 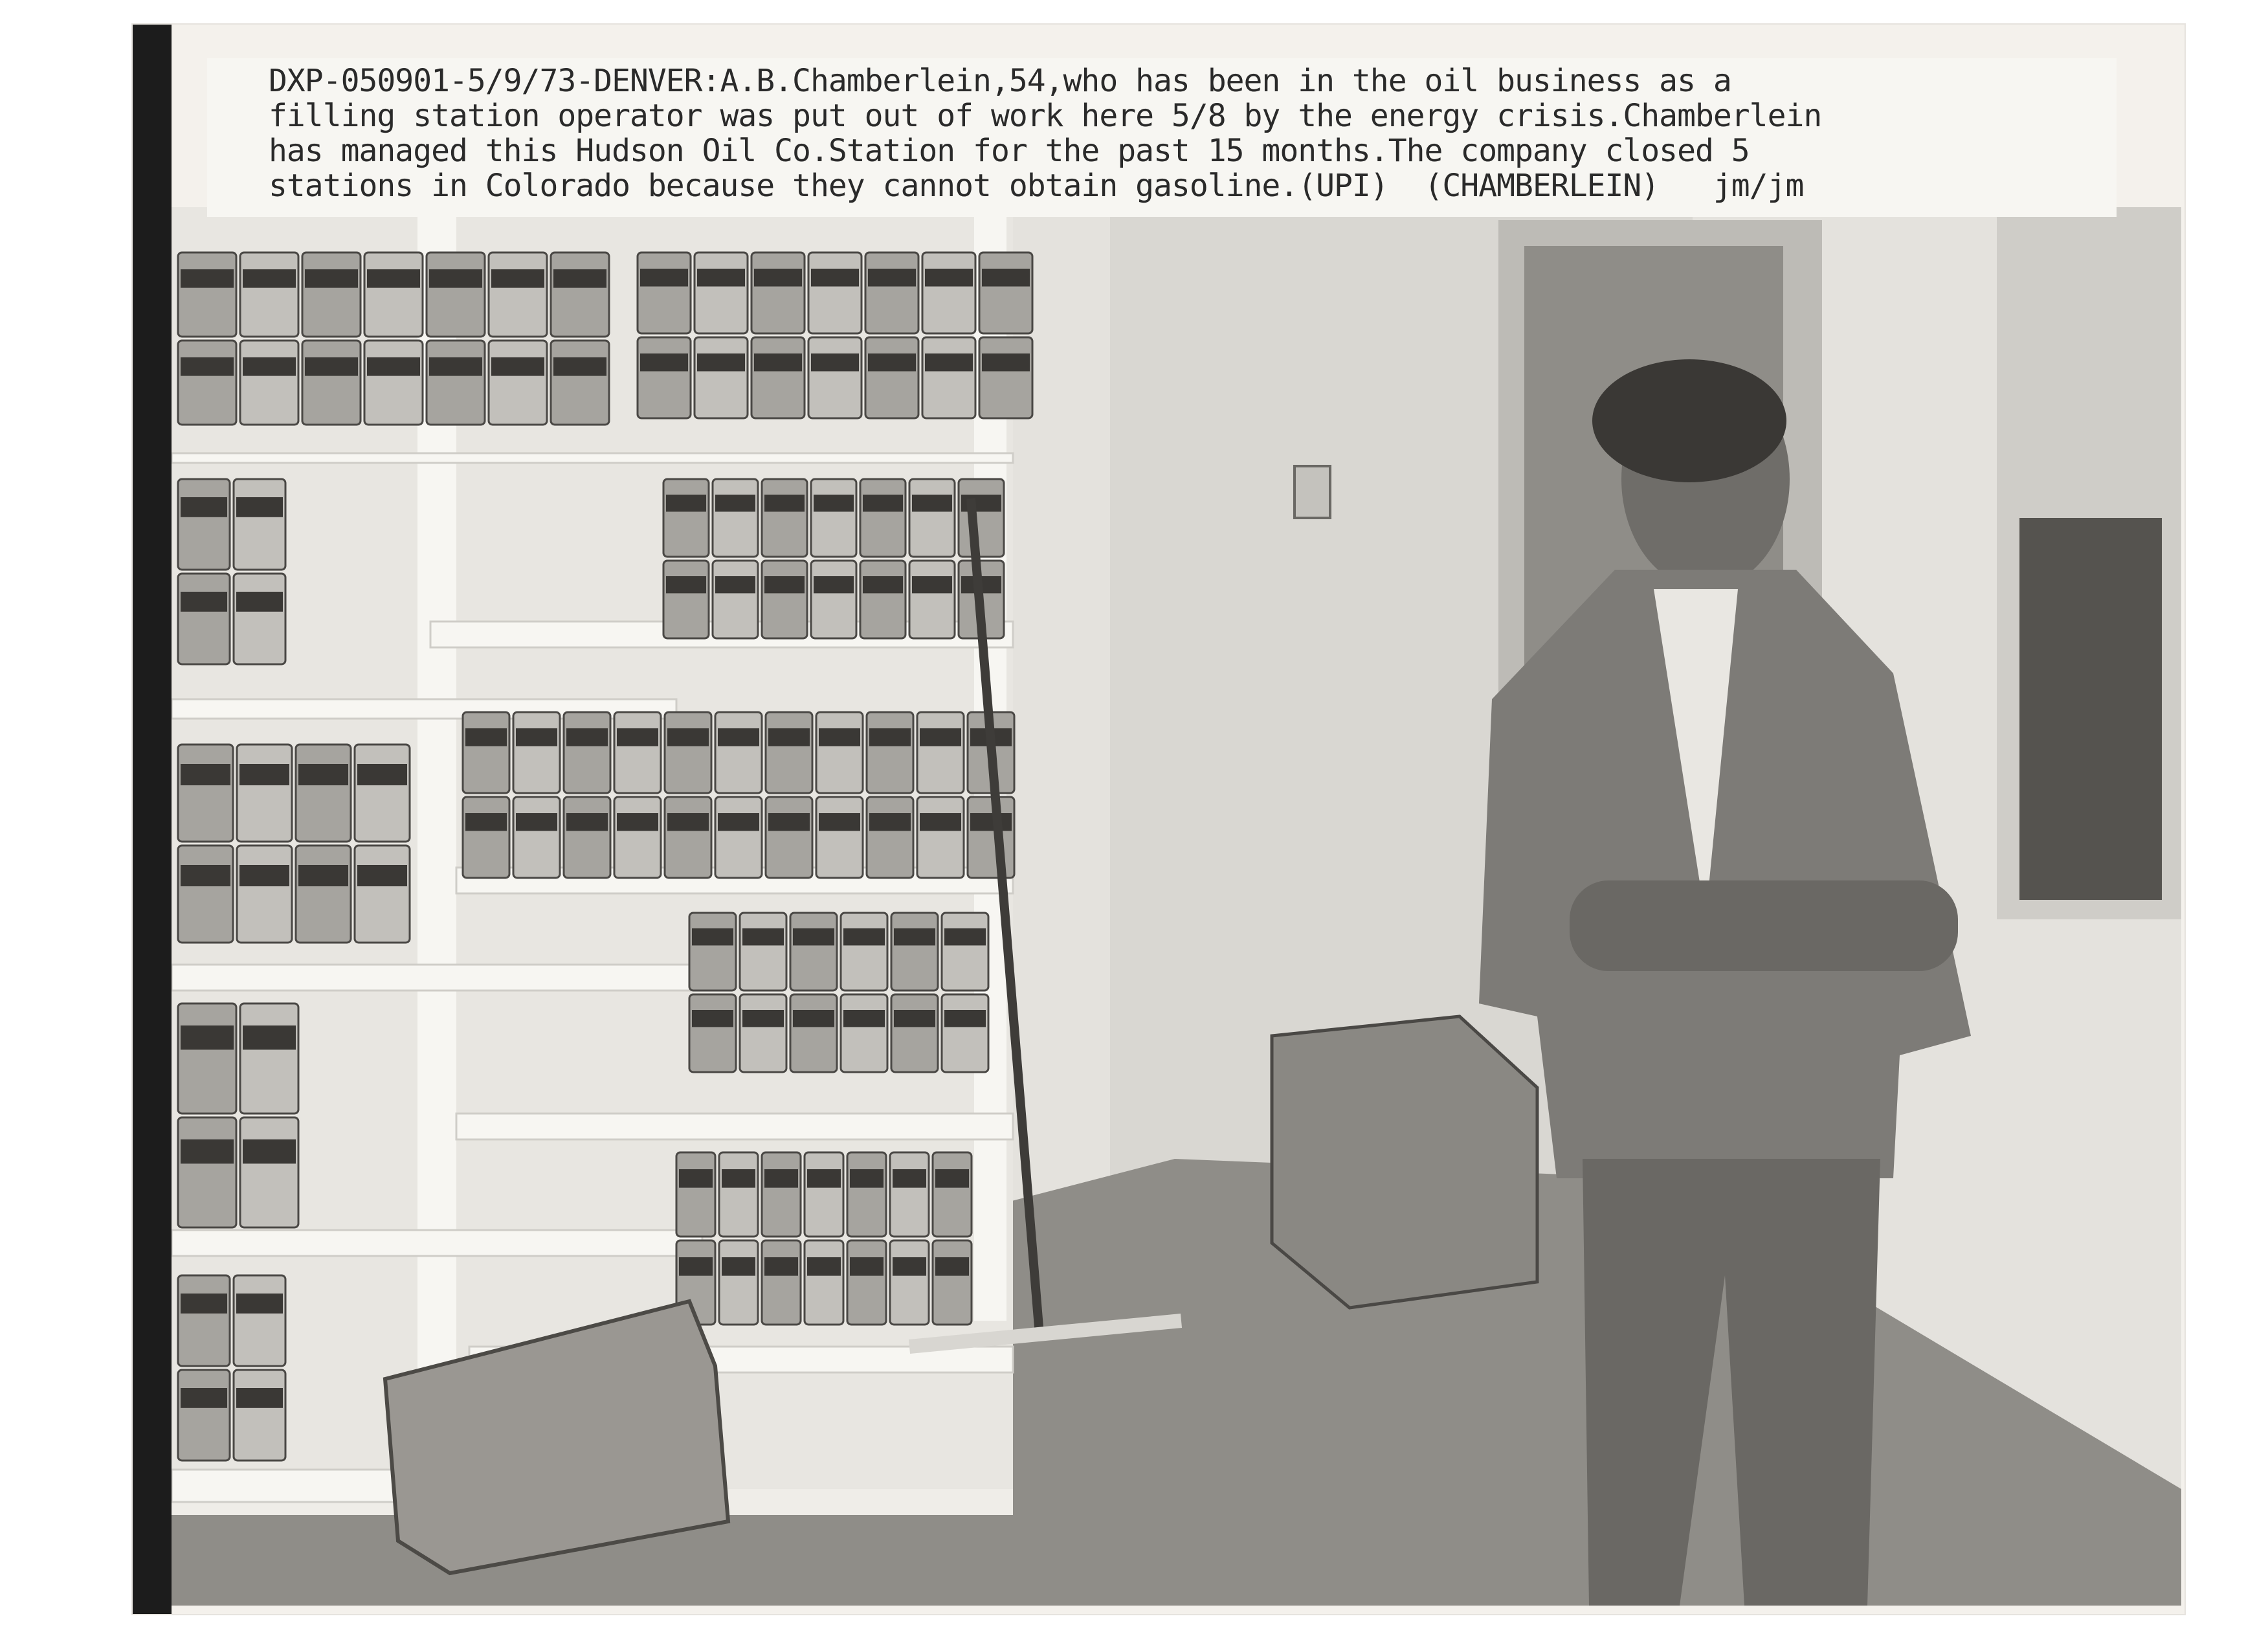 What do you see at coordinates (734, 1126) in the screenshot?
I see `shelf-board` at bounding box center [734, 1126].